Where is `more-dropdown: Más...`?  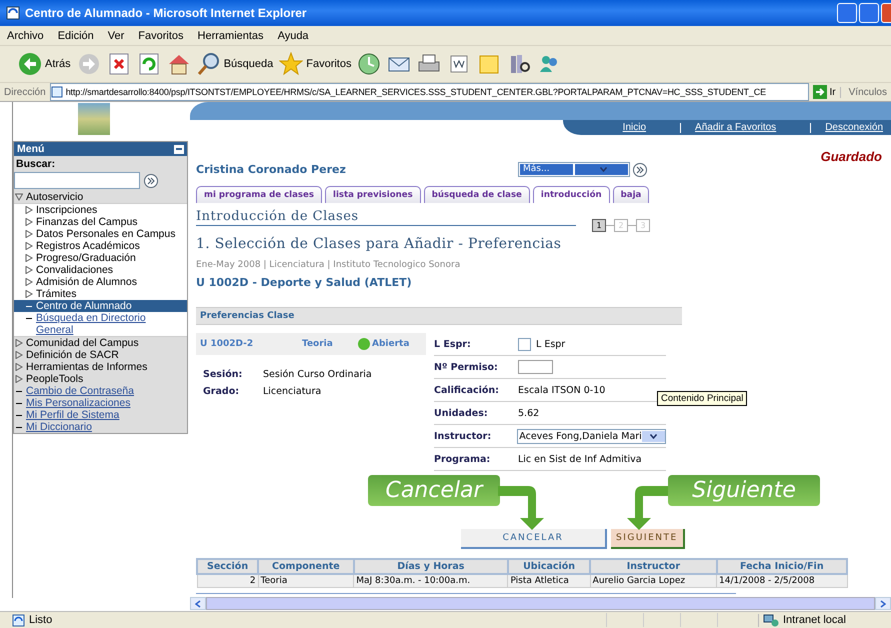 more-dropdown: Más... is located at coordinates (574, 169).